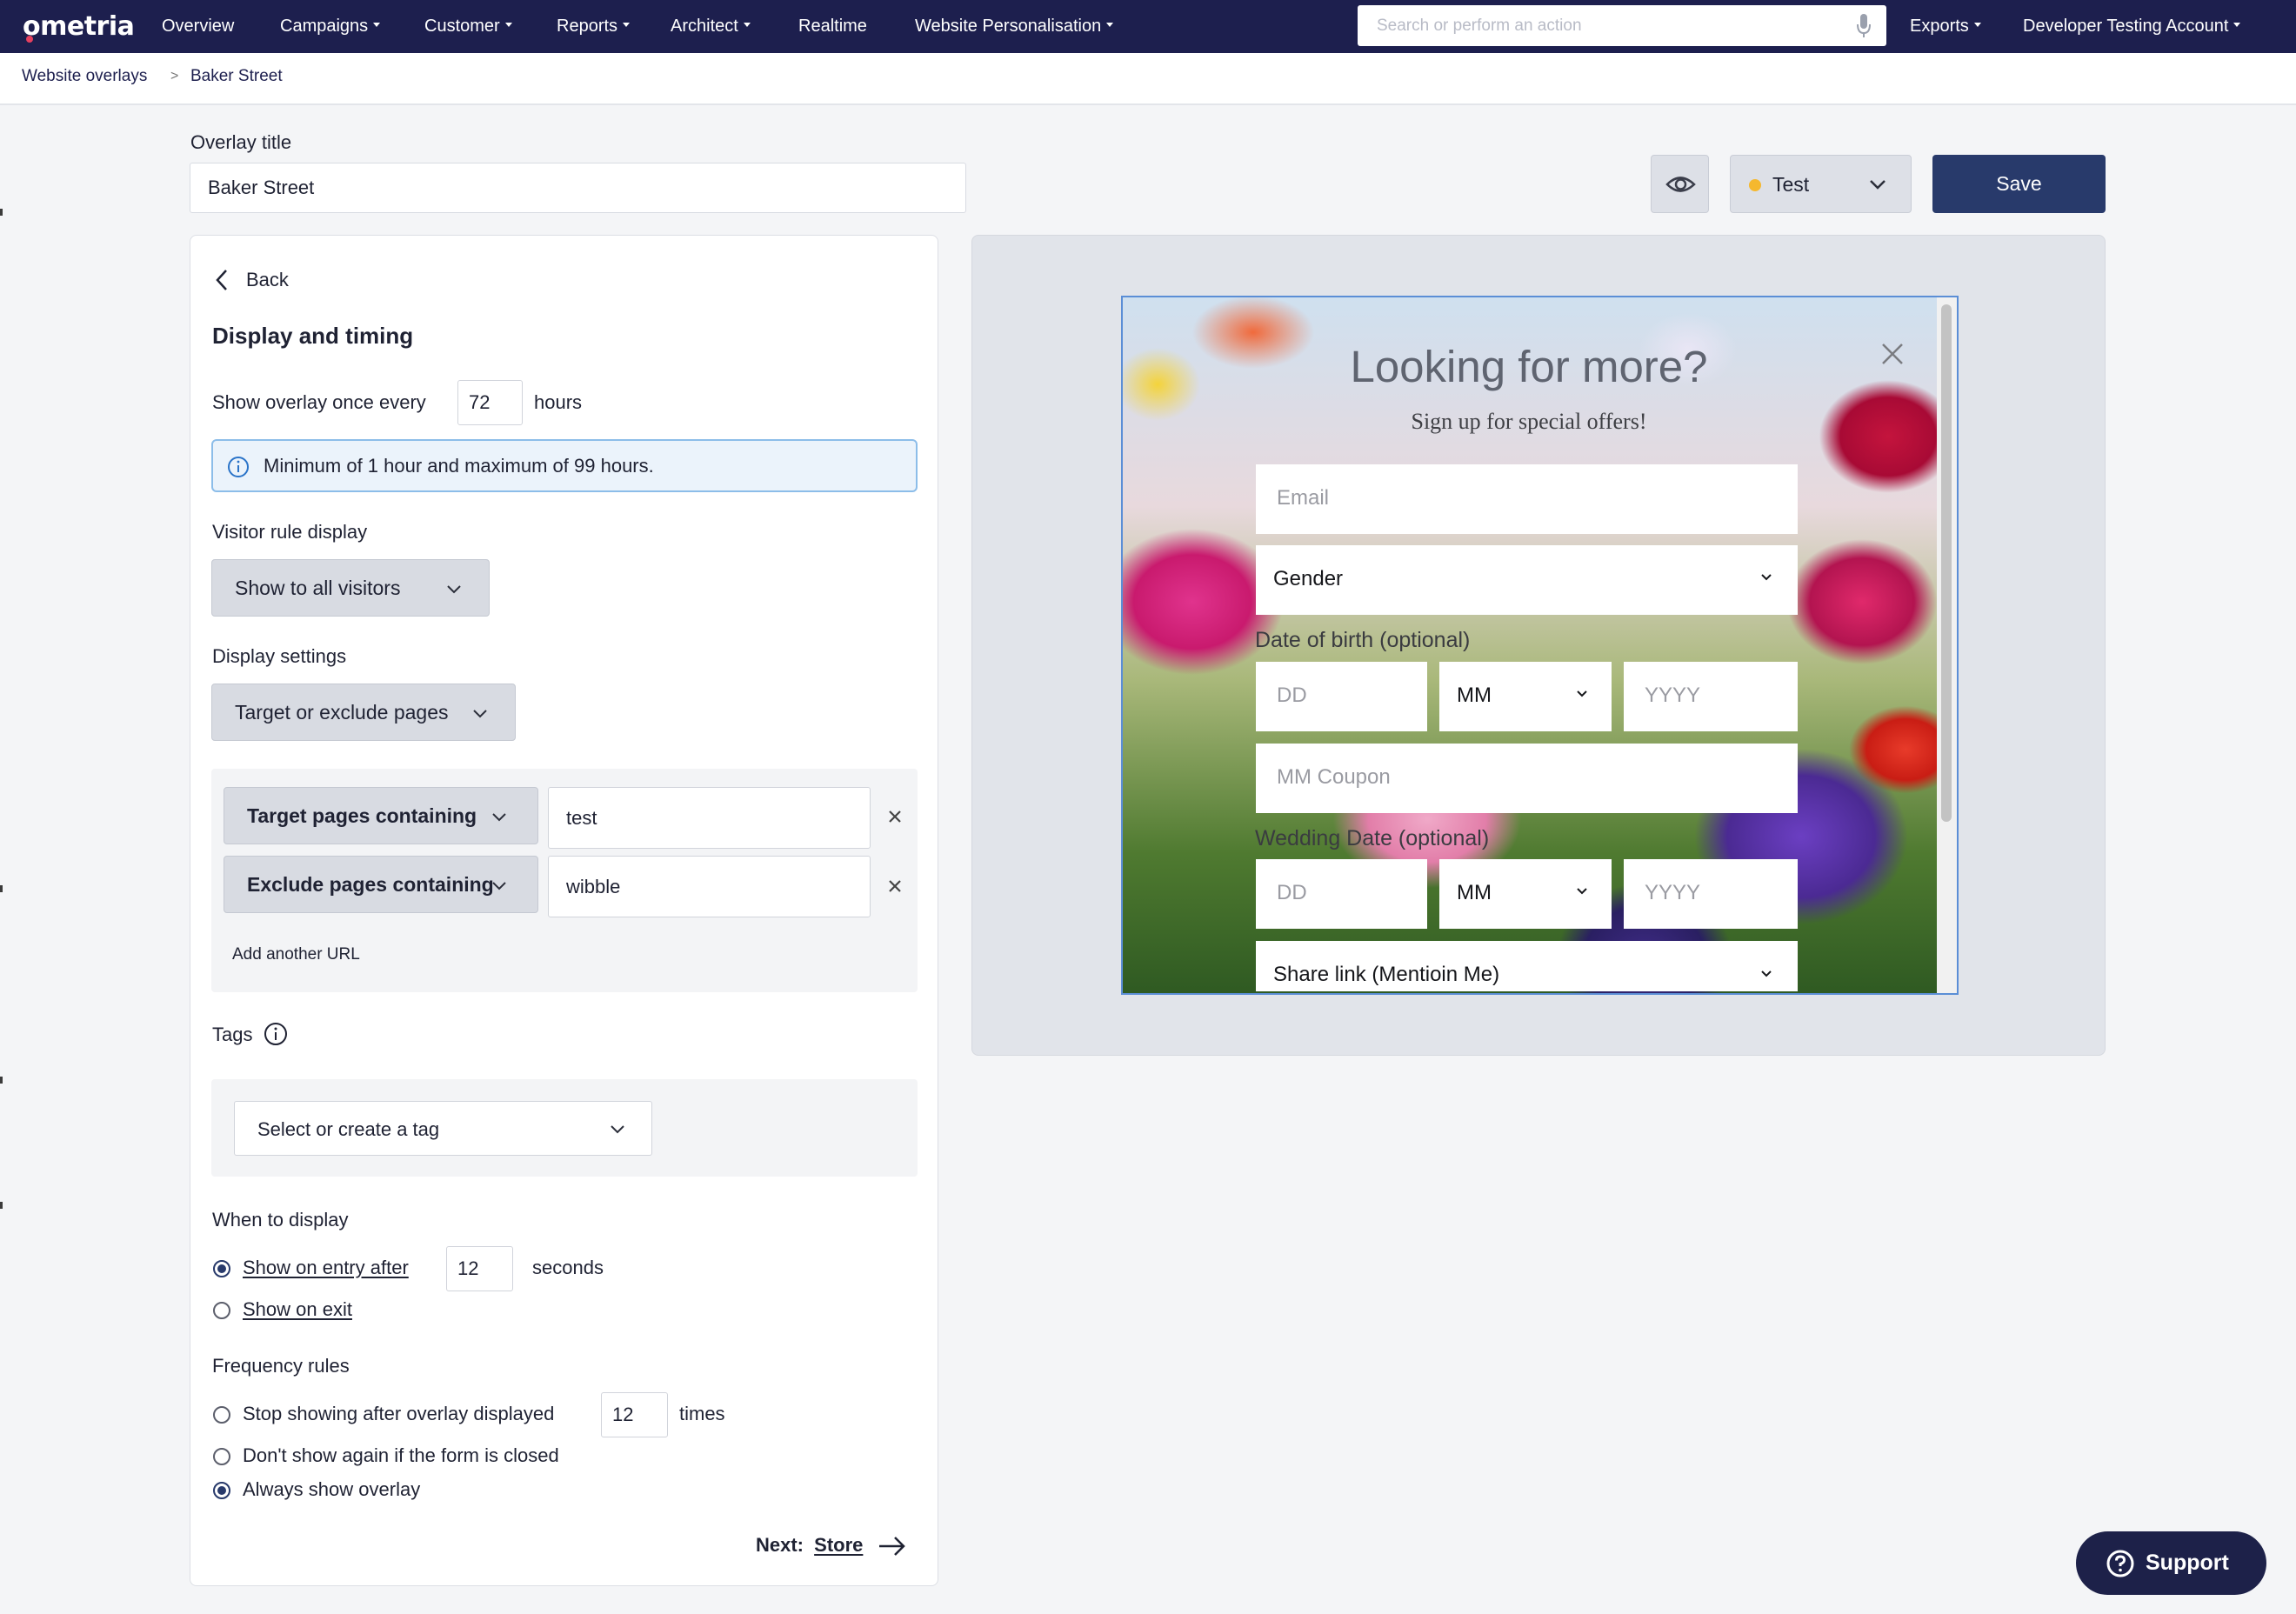 The image size is (2296, 1614). I want to click on overlay-title-input, so click(578, 188).